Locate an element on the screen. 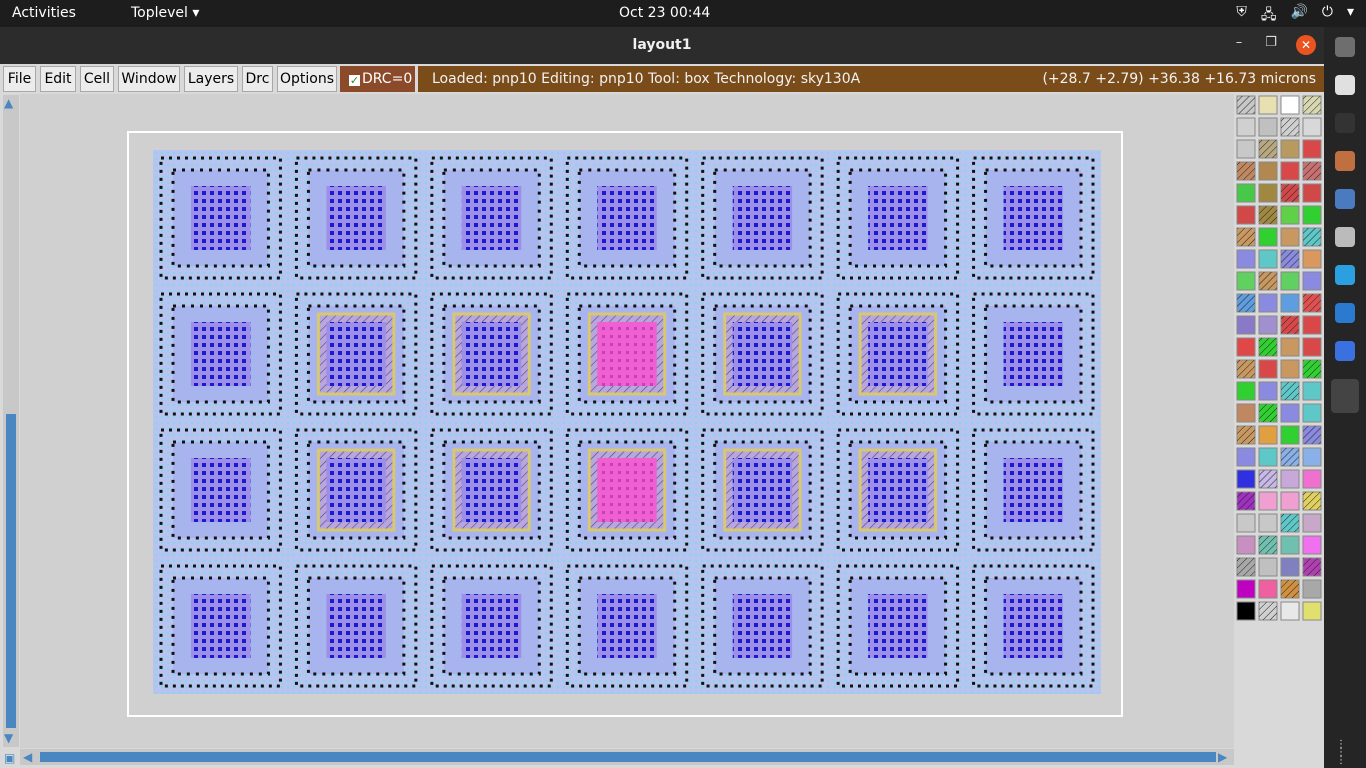 The image size is (1366, 768). horizontal-scroll-thumb is located at coordinates (628, 757).